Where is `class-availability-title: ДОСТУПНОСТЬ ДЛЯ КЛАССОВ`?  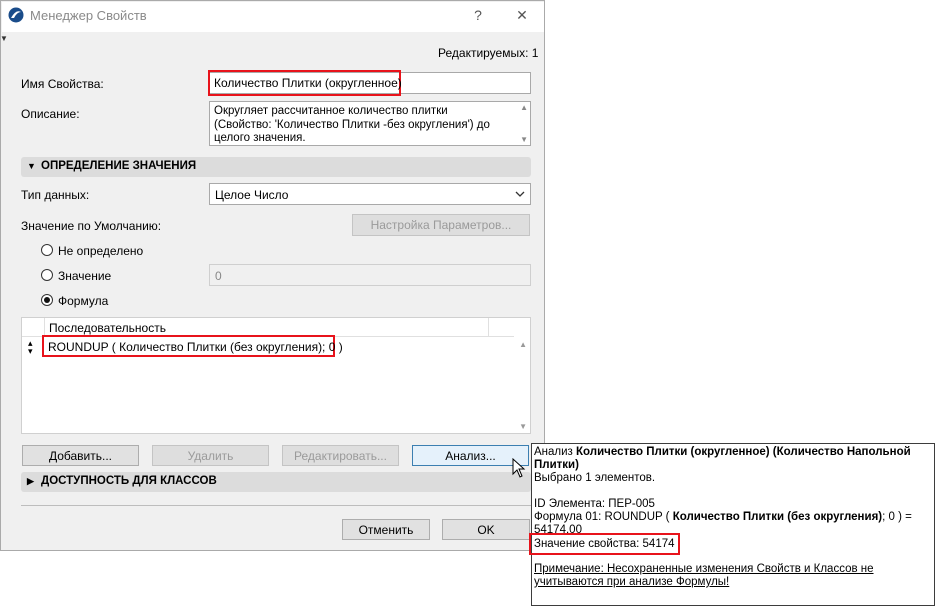 class-availability-title: ДОСТУПНОСТЬ ДЛЯ КЛАССОВ is located at coordinates (129, 481).